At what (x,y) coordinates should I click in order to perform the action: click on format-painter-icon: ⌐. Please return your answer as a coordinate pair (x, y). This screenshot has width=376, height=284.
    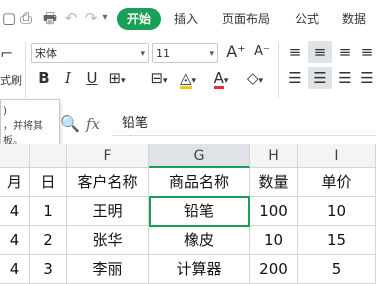
    Looking at the image, I should click on (9, 55).